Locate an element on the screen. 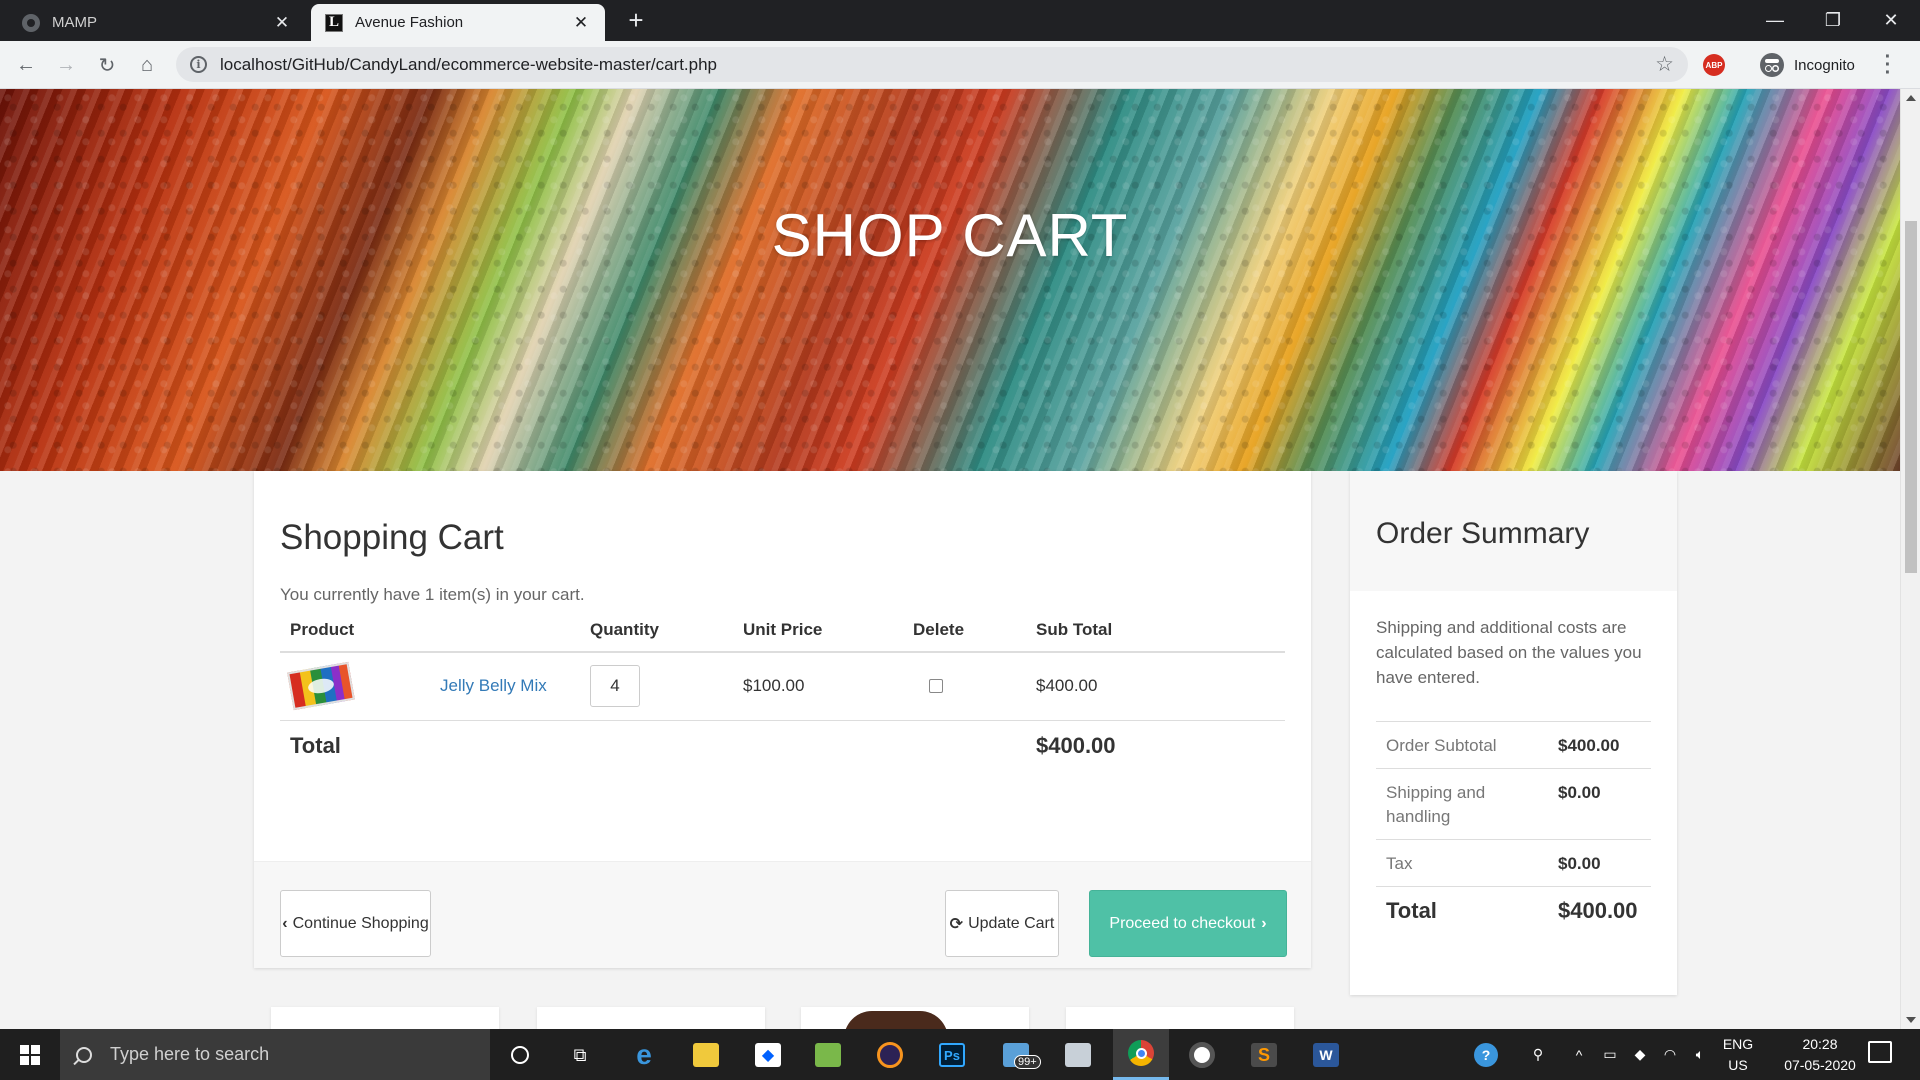 Image resolution: width=1920 pixels, height=1080 pixels. update-cart-label: Update Cart is located at coordinates (1011, 923).